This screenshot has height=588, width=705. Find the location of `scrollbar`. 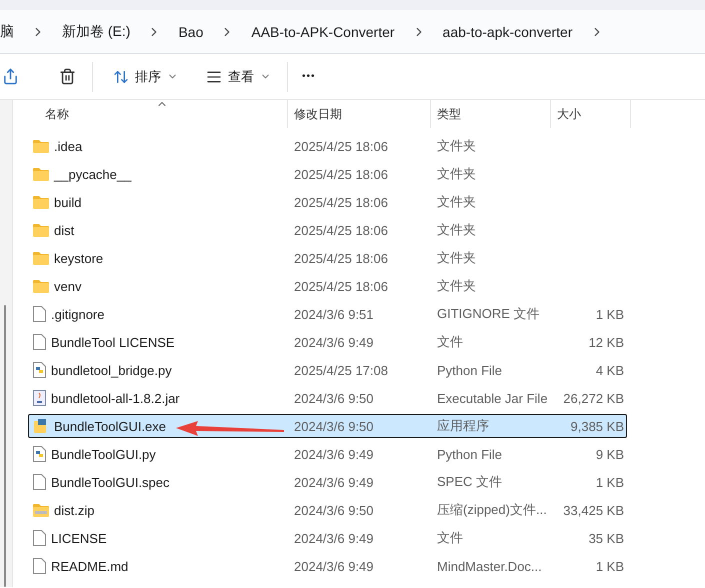

scrollbar is located at coordinates (5, 446).